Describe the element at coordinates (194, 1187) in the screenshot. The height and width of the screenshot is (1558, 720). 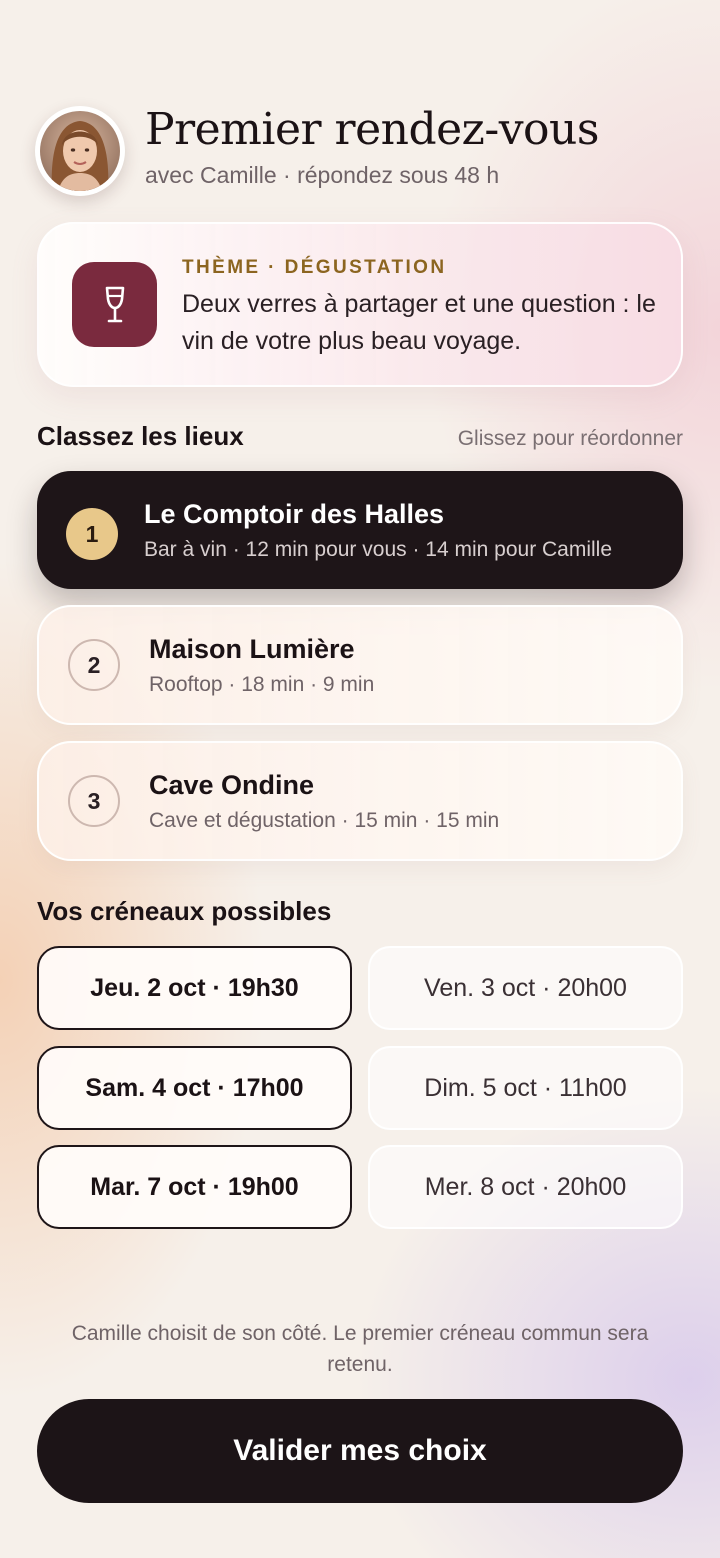
I see `slot-option: Mar. 7 oct · 19h00` at that location.